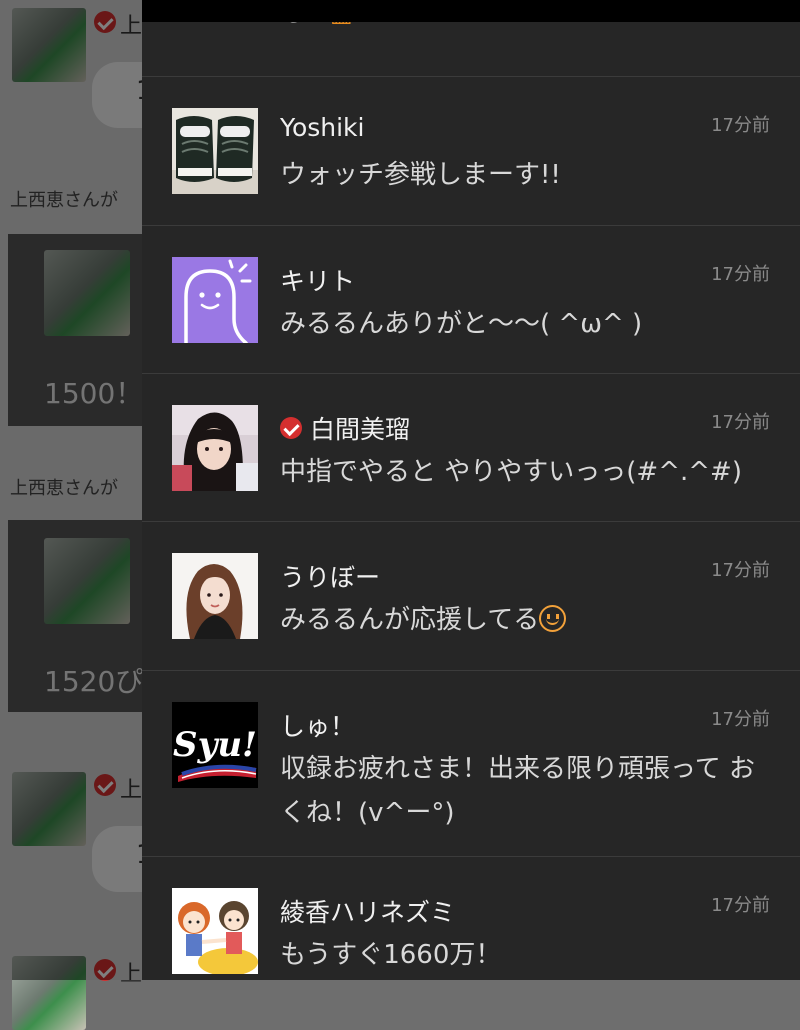 This screenshot has width=800, height=1030. I want to click on notification-item: Yoshiki 17分前 ウォッチ参戦しまーす!!, so click(471, 150).